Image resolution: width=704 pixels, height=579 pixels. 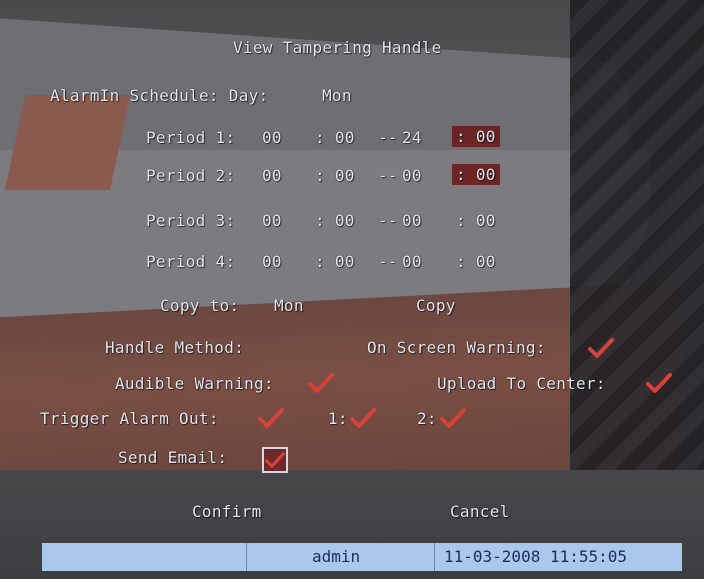 What do you see at coordinates (191, 261) in the screenshot?
I see `period-label: Period 4:` at bounding box center [191, 261].